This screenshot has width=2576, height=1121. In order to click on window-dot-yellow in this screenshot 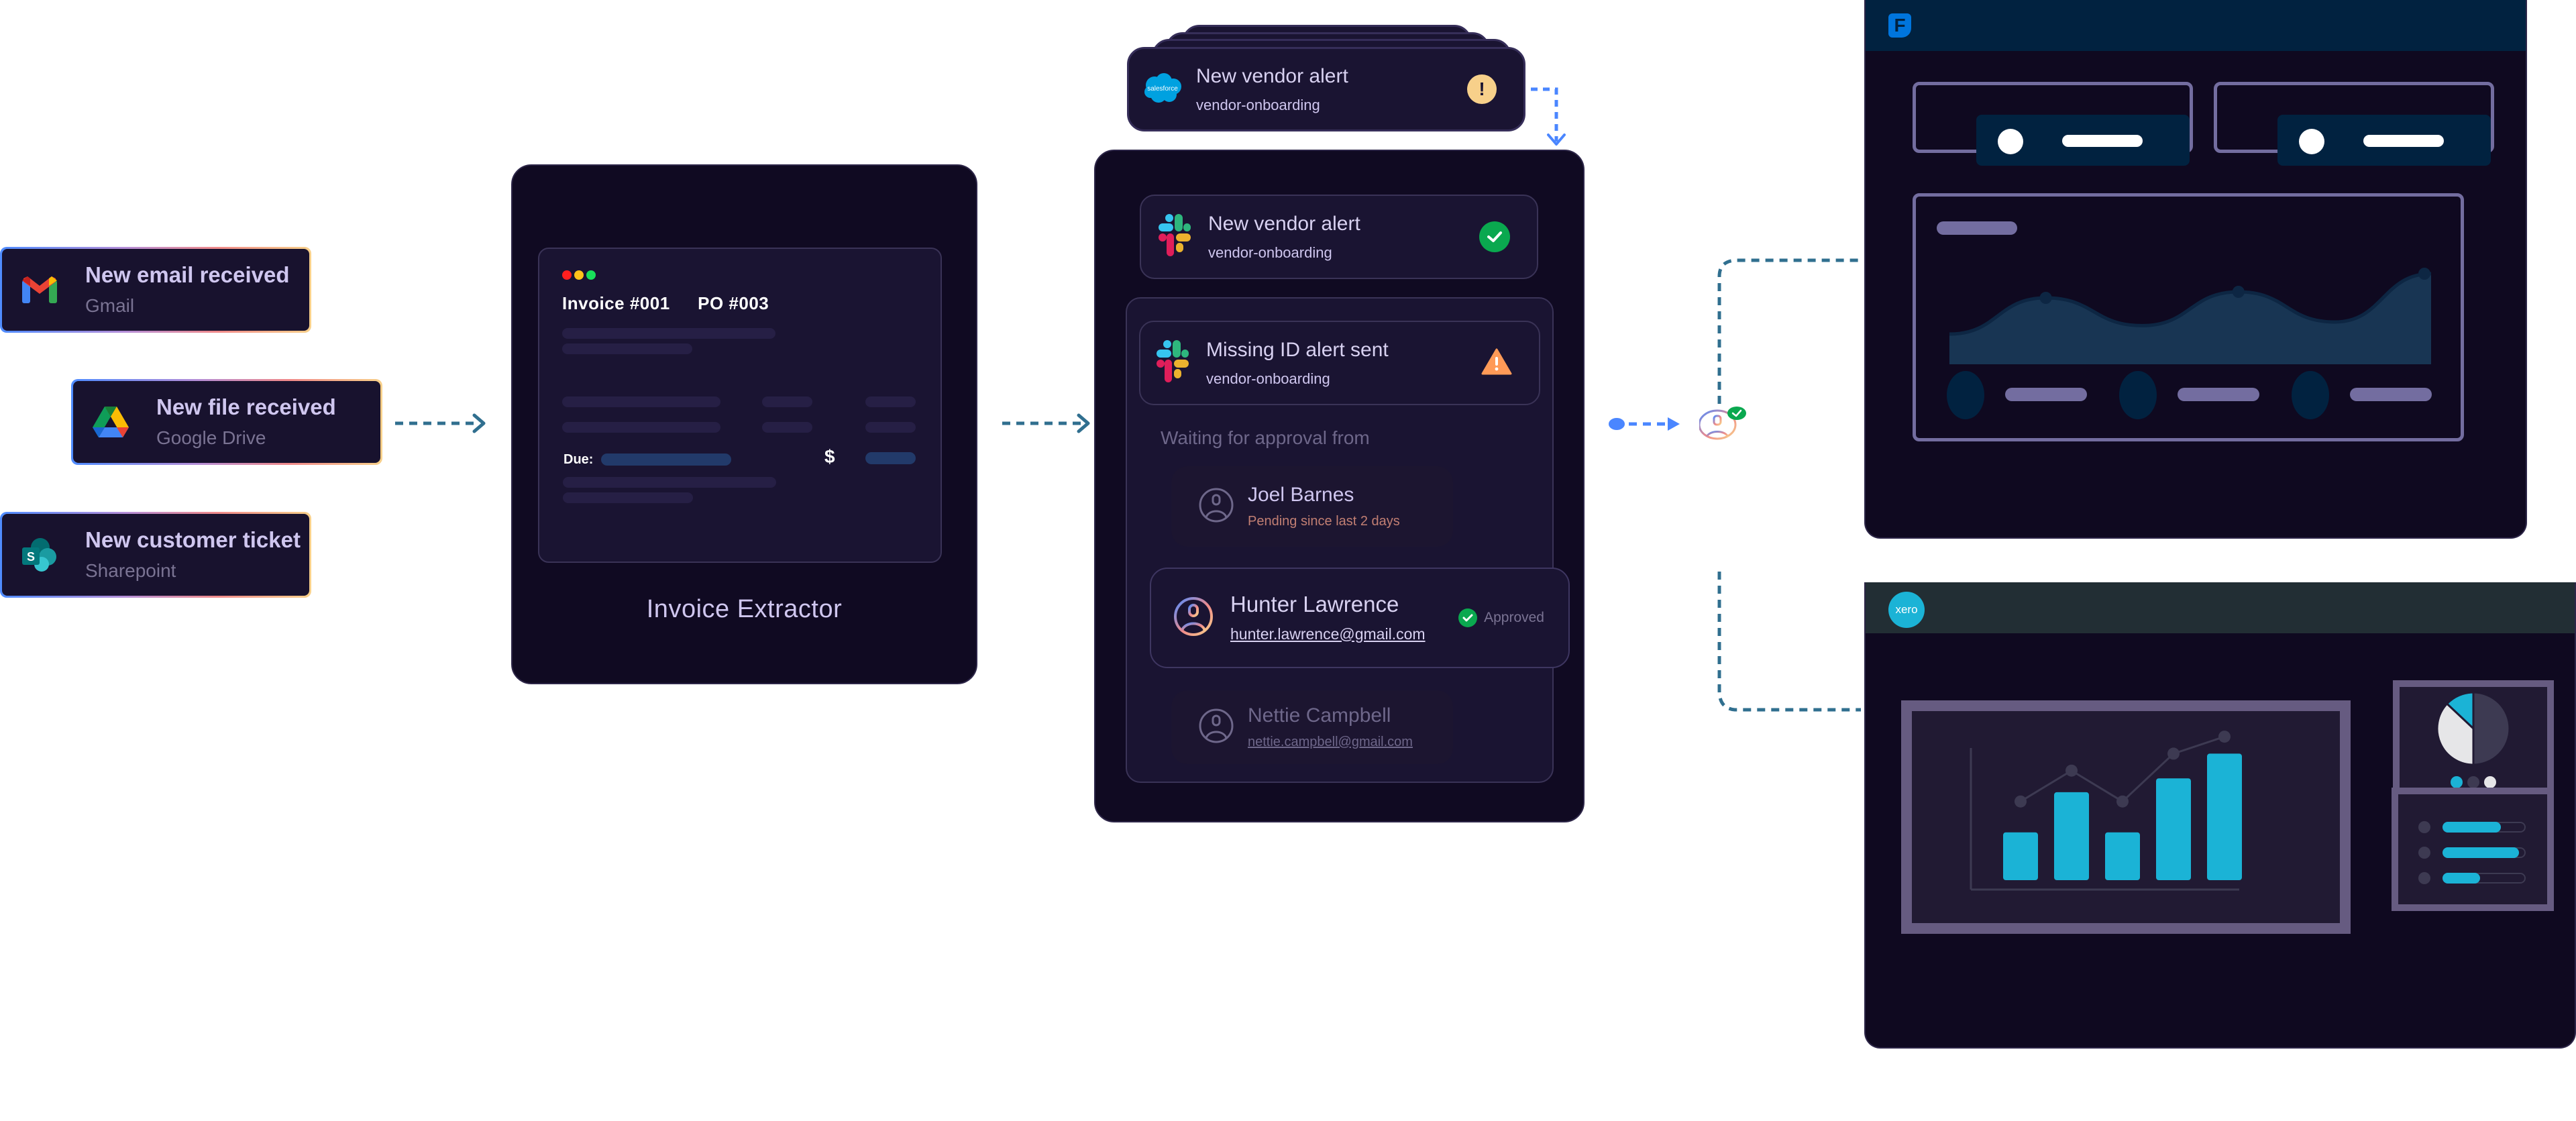, I will do `click(579, 275)`.